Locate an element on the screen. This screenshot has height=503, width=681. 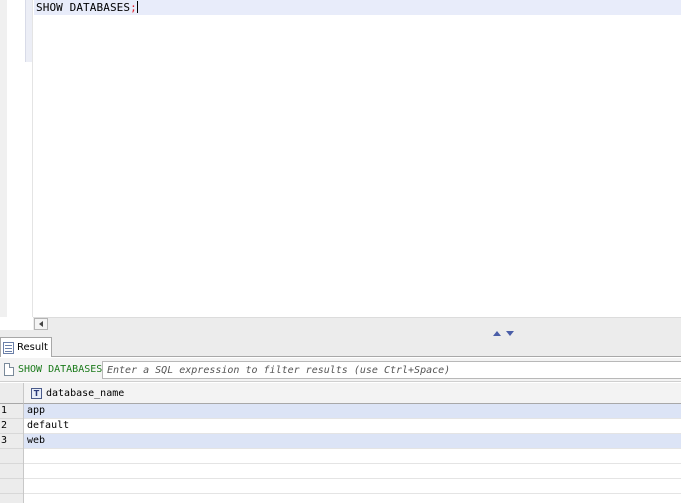
row-number: 1 is located at coordinates (11, 411).